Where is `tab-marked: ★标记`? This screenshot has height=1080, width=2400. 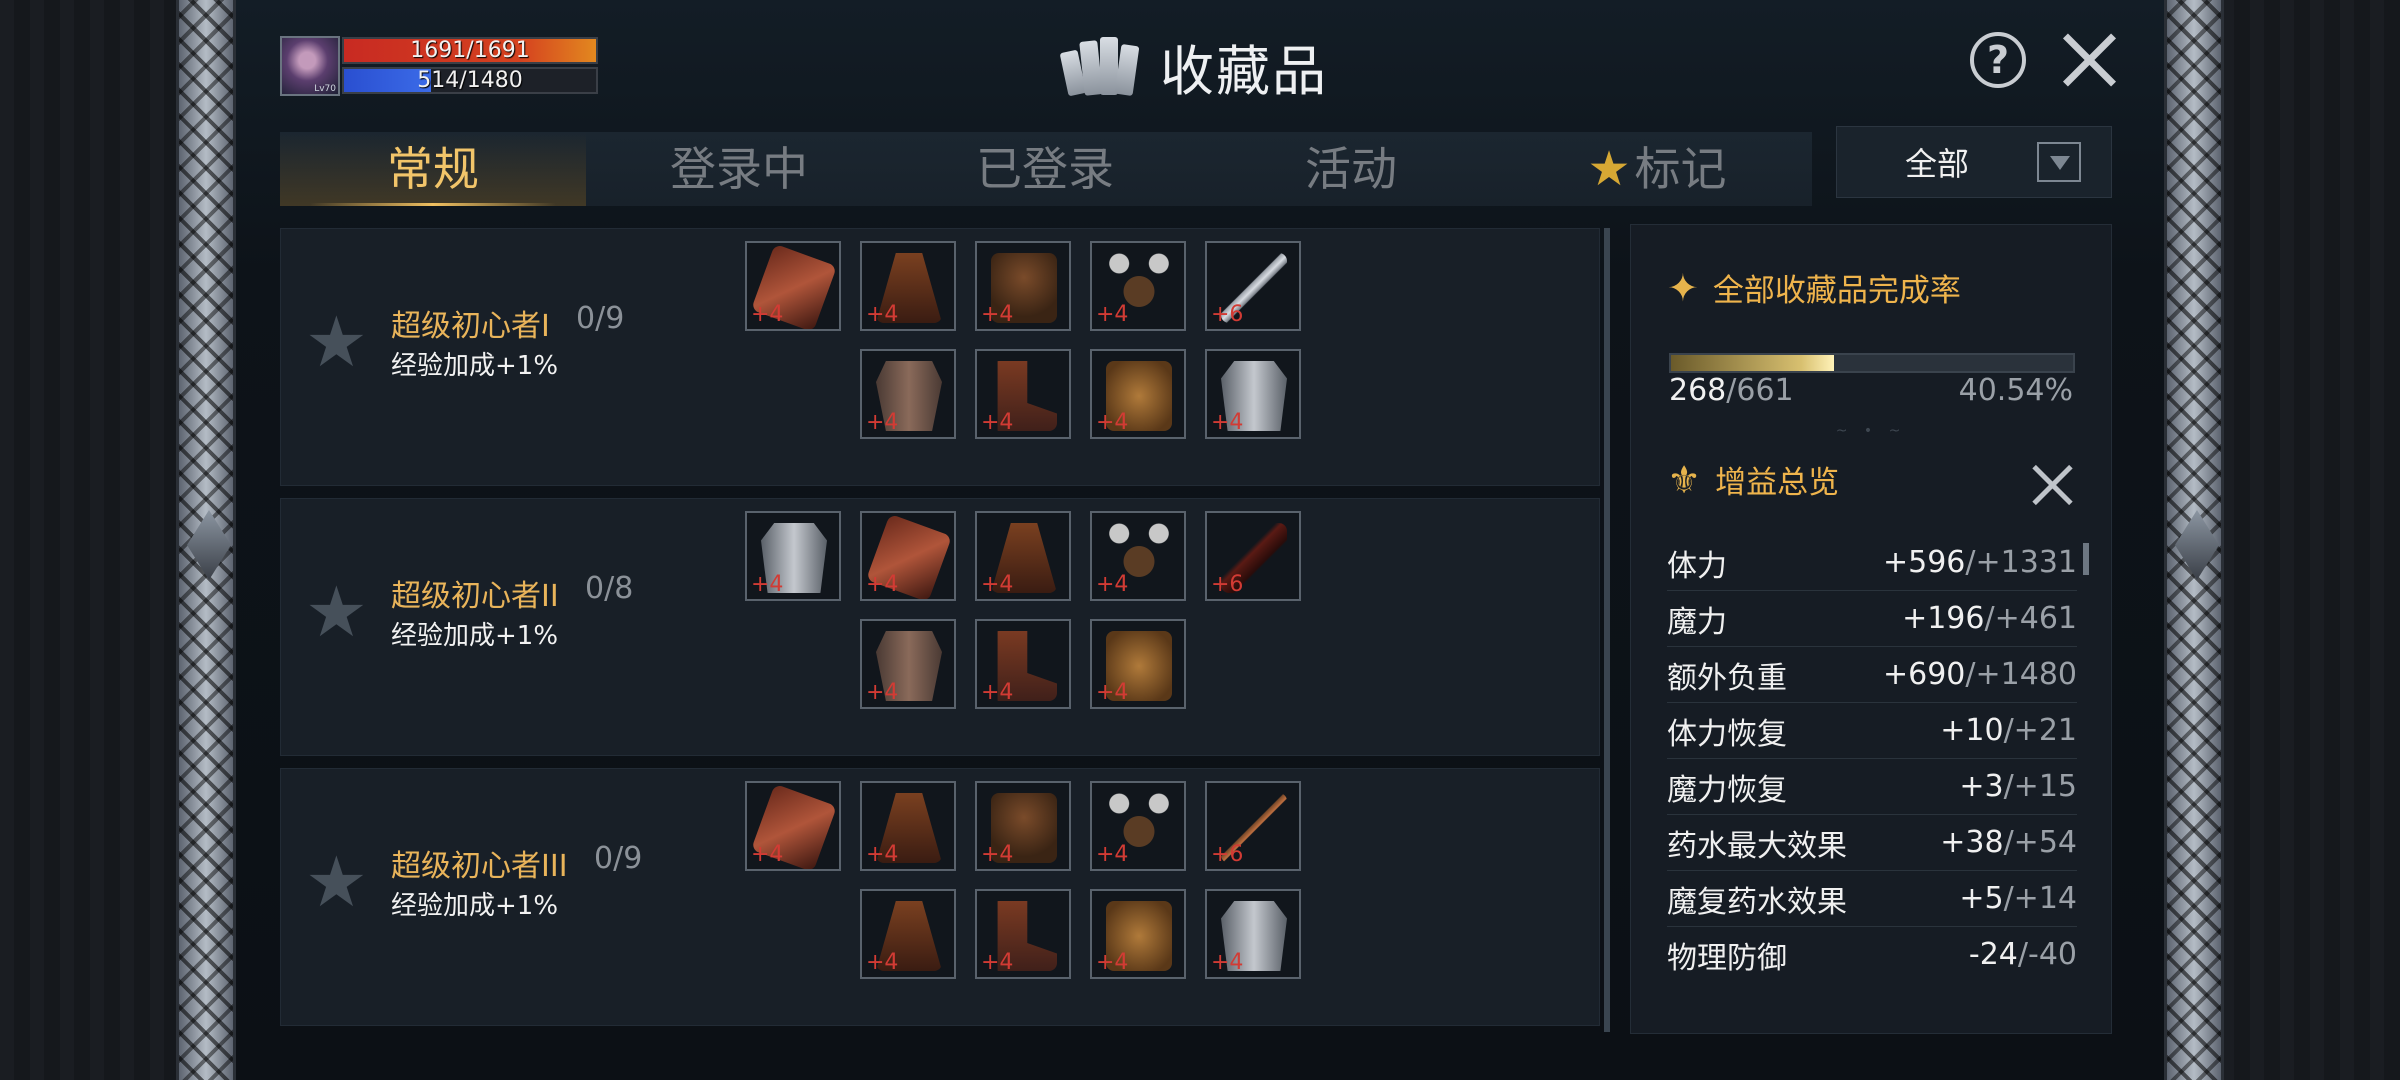
tab-marked: ★标记 is located at coordinates (1657, 169).